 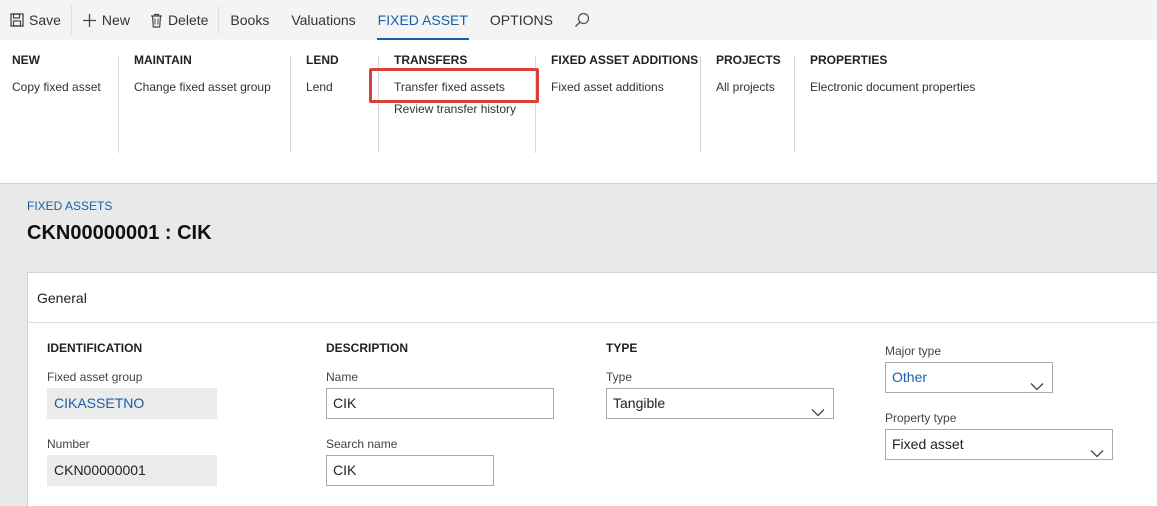 What do you see at coordinates (115, 20) in the screenshot?
I see `new-label: New` at bounding box center [115, 20].